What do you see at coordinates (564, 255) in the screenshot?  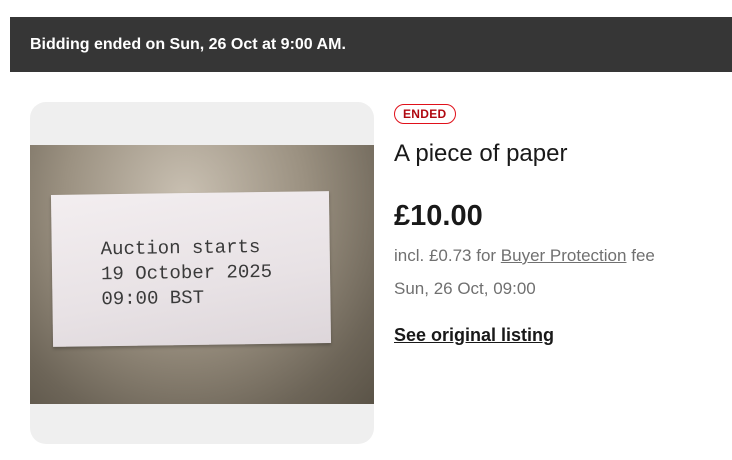 I see `buyer-protection-link: Buyer Protection` at bounding box center [564, 255].